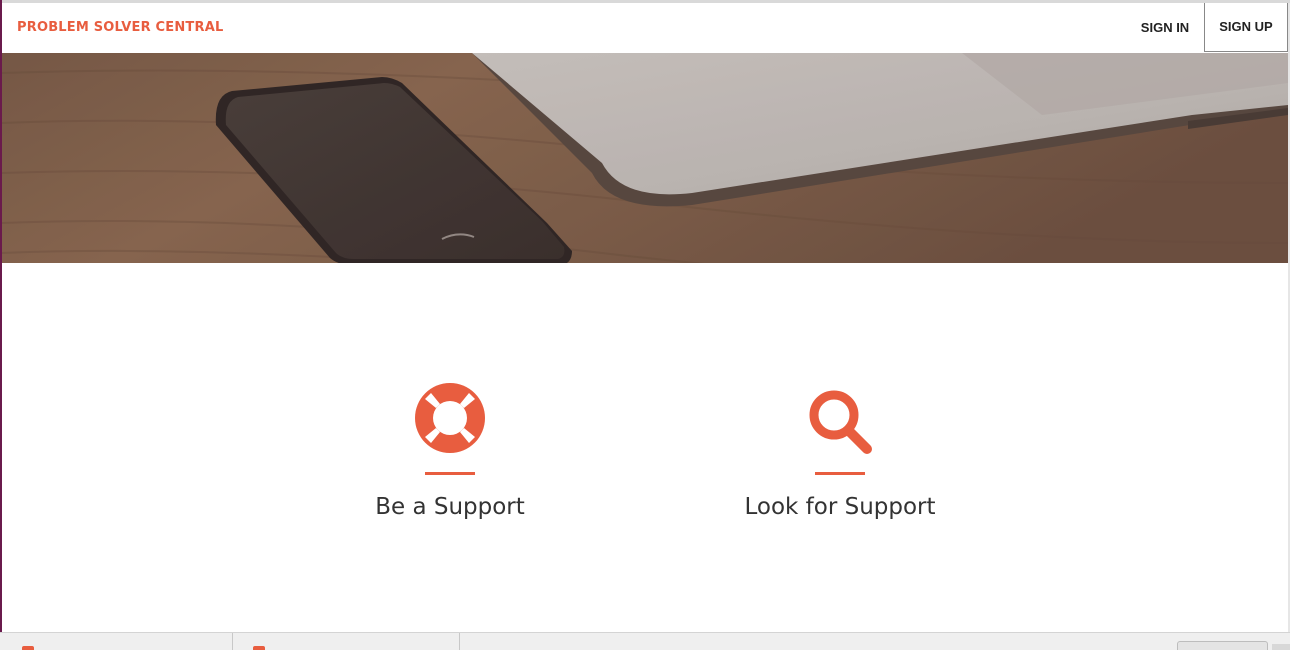  What do you see at coordinates (450, 507) in the screenshot?
I see `be-a-support-label: Be a Support` at bounding box center [450, 507].